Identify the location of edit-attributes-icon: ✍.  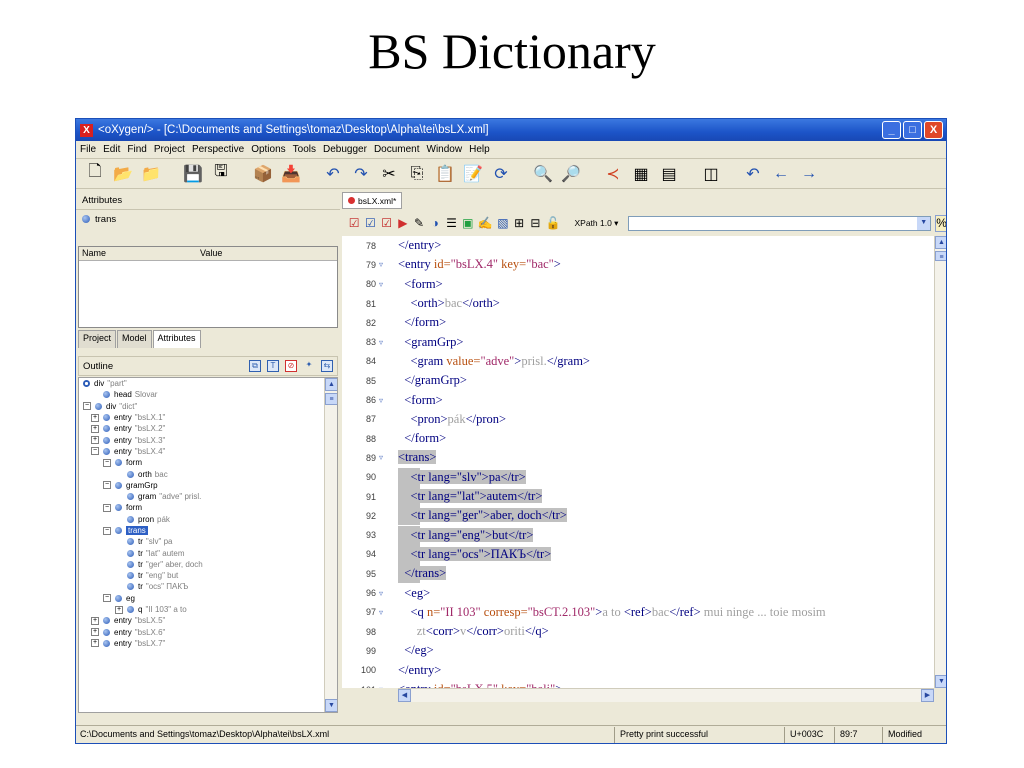
(485, 223).